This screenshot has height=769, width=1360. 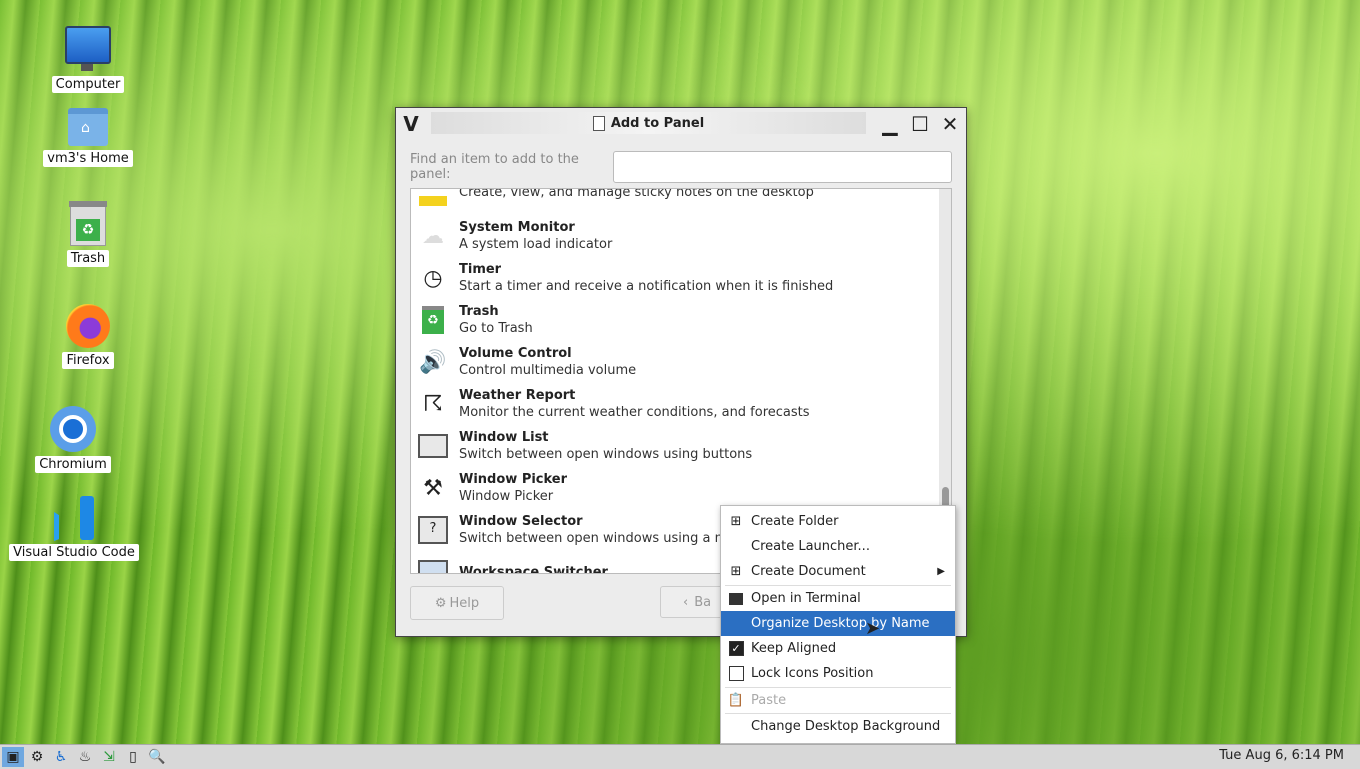 I want to click on sticky-notes-icon, so click(x=433, y=198).